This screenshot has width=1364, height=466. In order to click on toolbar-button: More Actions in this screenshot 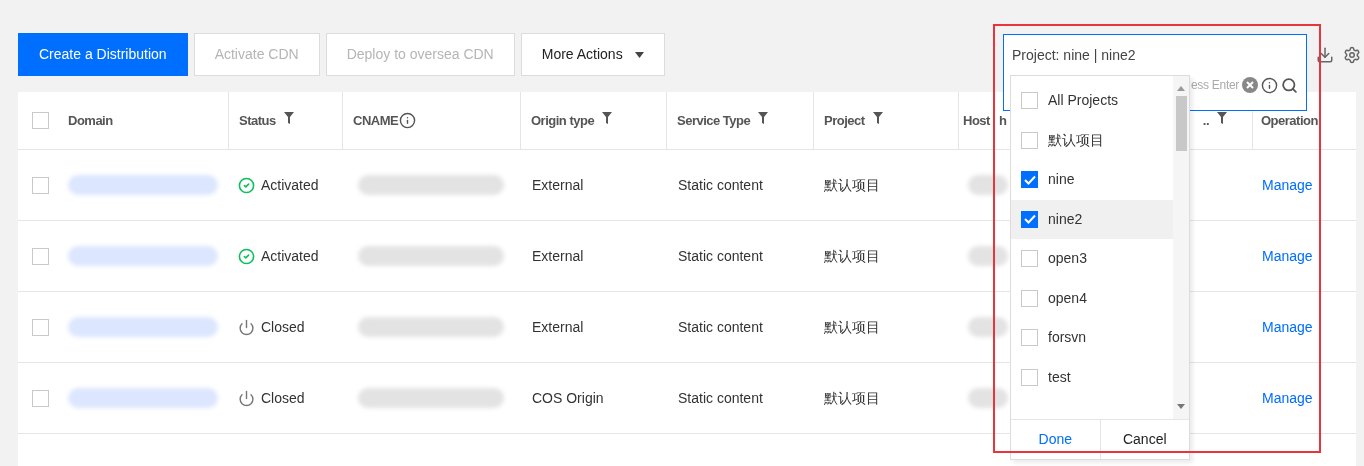, I will do `click(592, 54)`.